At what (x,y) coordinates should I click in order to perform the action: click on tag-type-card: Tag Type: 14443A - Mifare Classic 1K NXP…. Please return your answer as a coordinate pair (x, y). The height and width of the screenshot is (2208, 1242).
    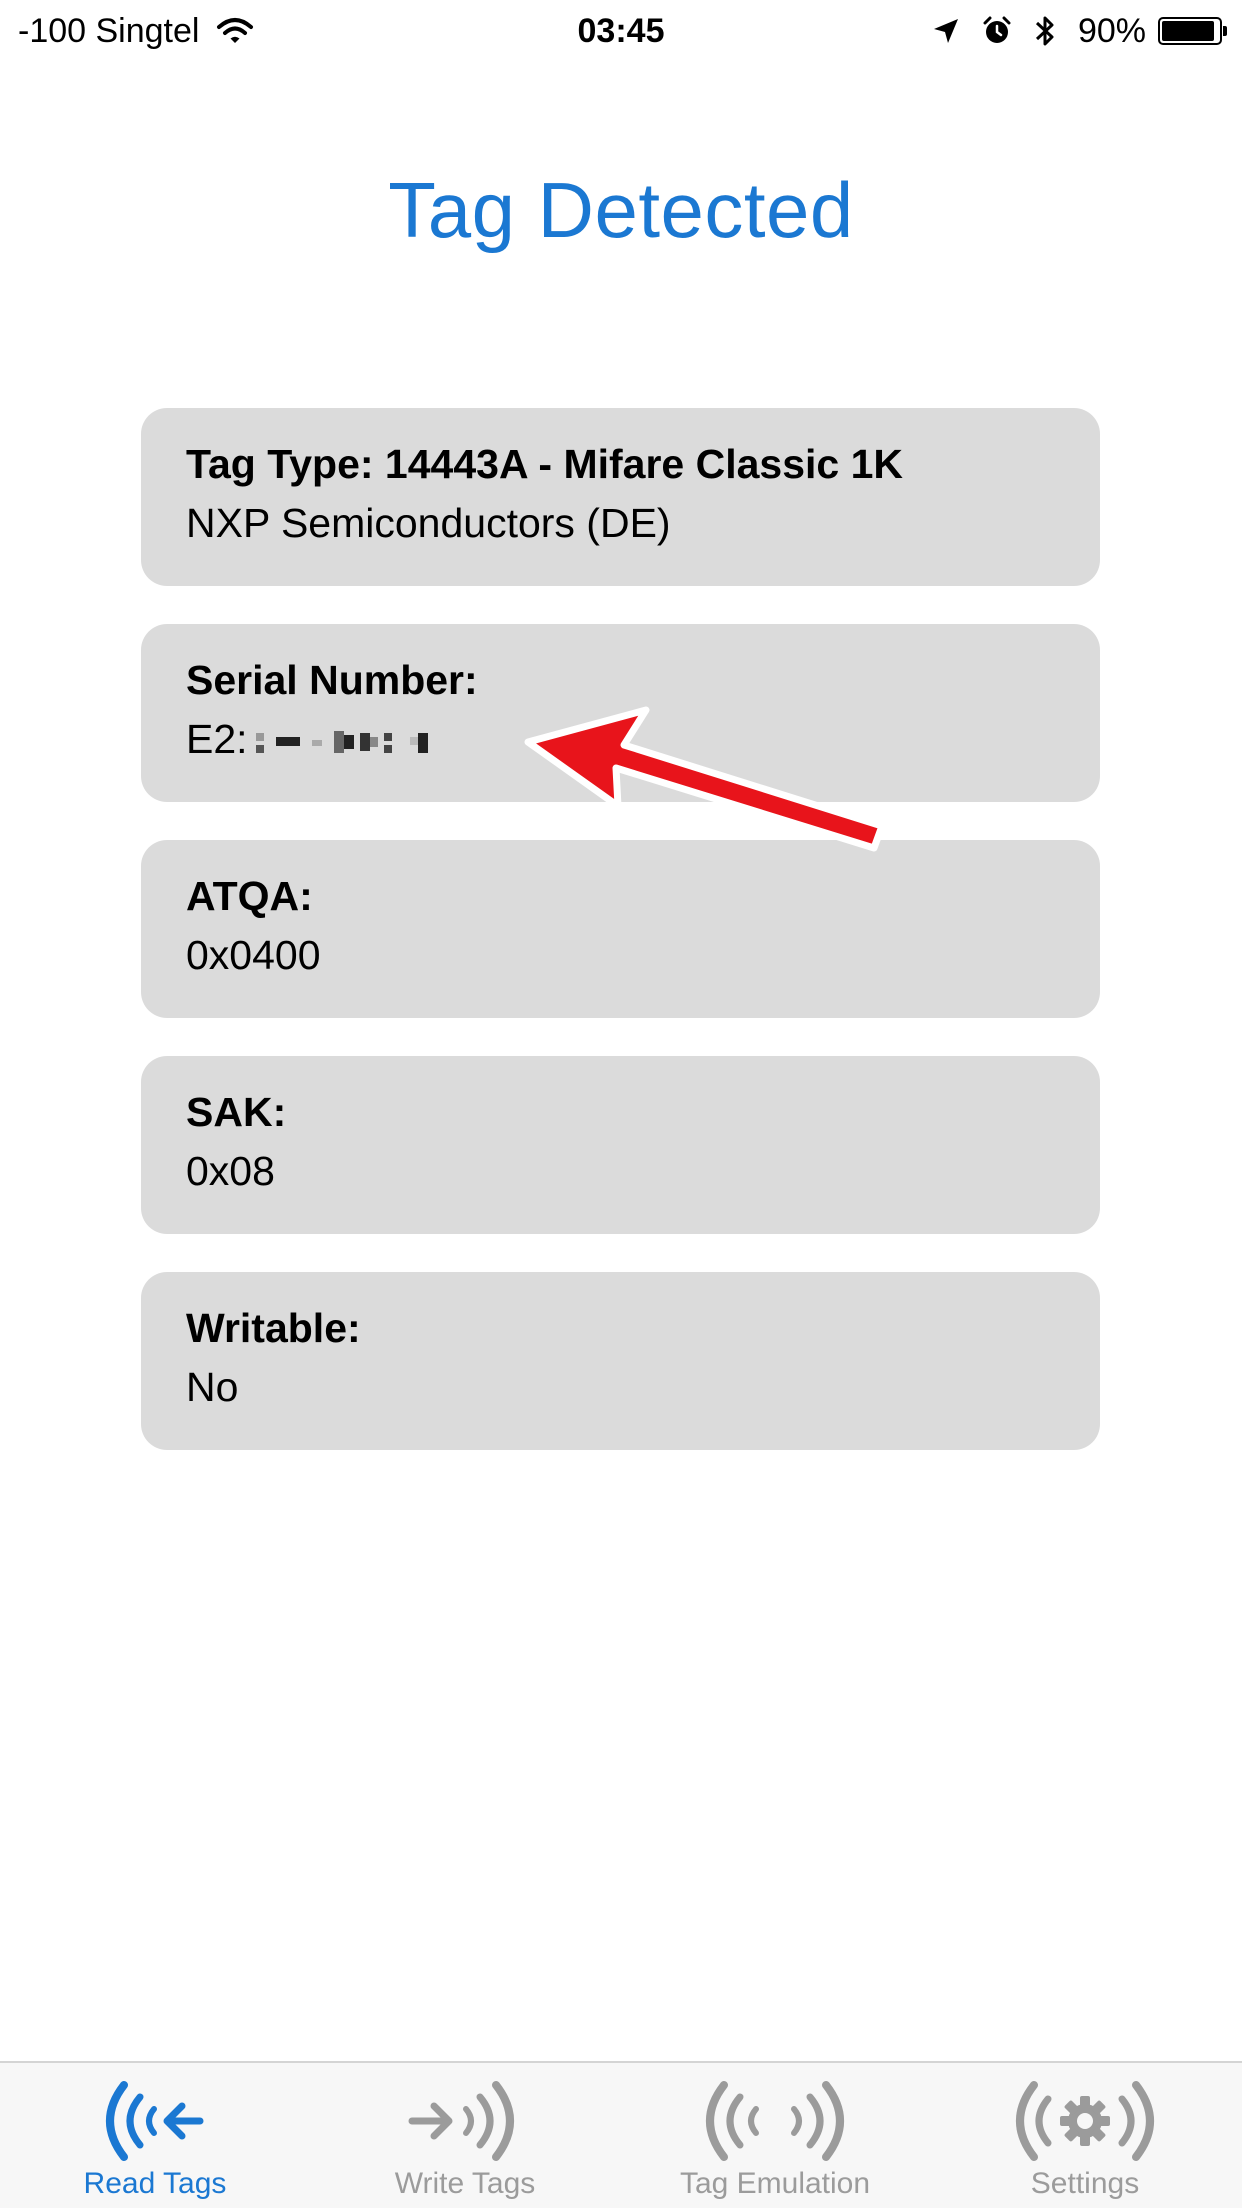
    Looking at the image, I should click on (620, 497).